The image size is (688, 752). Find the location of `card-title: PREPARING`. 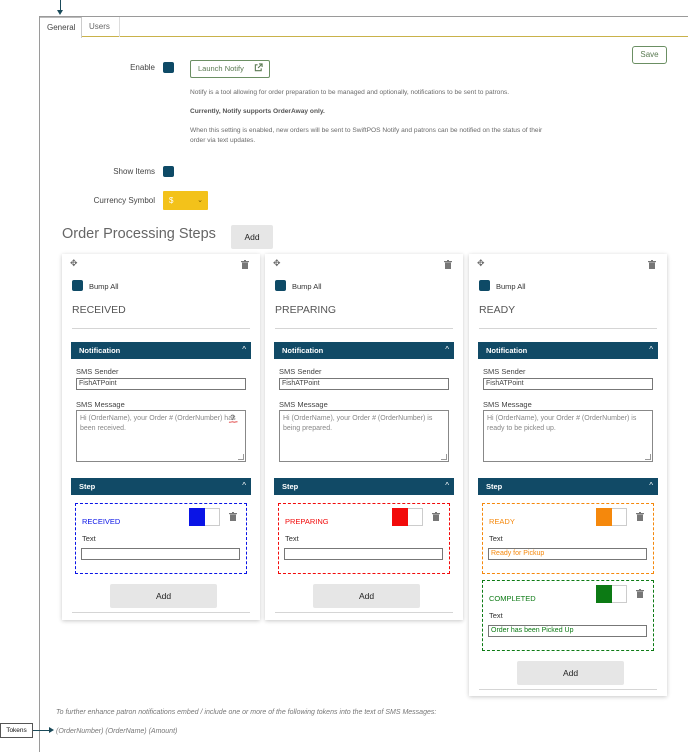

card-title: PREPARING is located at coordinates (306, 310).